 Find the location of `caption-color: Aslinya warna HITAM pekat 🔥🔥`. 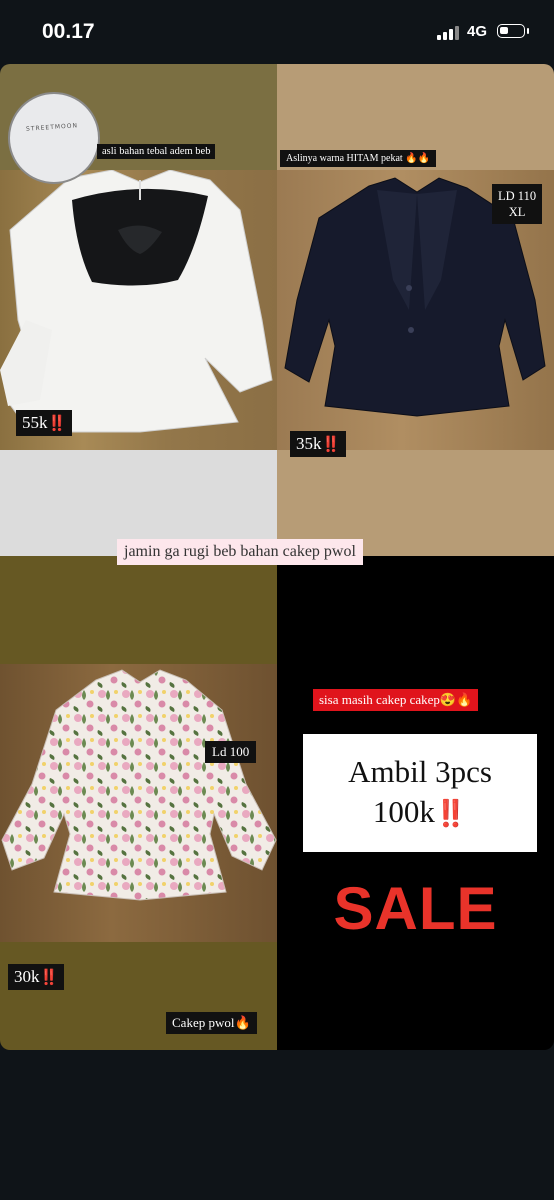

caption-color: Aslinya warna HITAM pekat 🔥🔥 is located at coordinates (358, 158).